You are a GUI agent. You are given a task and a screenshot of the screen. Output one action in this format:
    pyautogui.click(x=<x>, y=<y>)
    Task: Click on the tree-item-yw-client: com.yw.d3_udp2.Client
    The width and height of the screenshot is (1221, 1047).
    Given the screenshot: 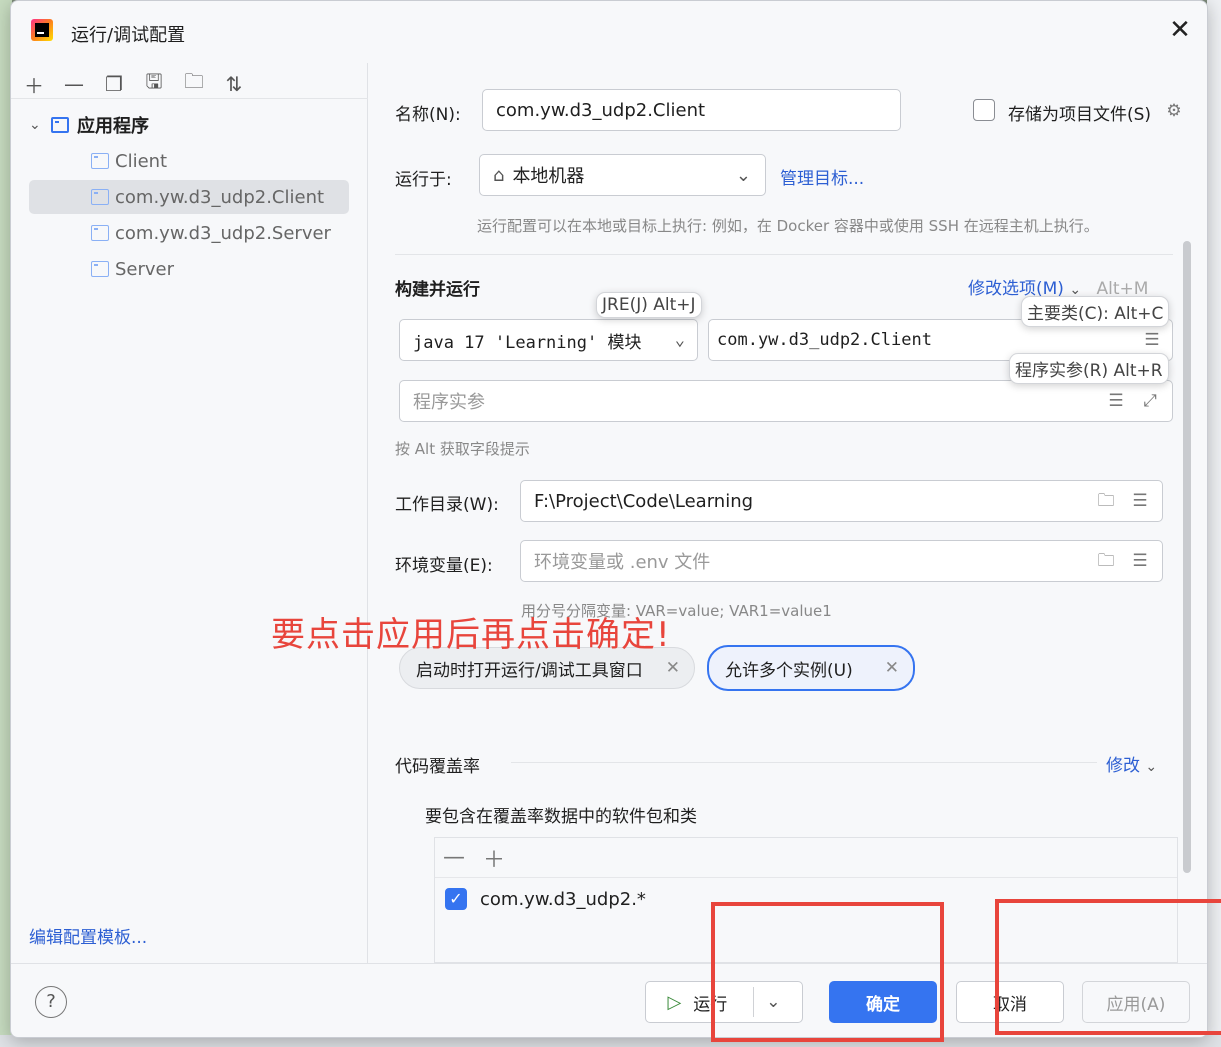 What is the action you would take?
    pyautogui.click(x=189, y=197)
    